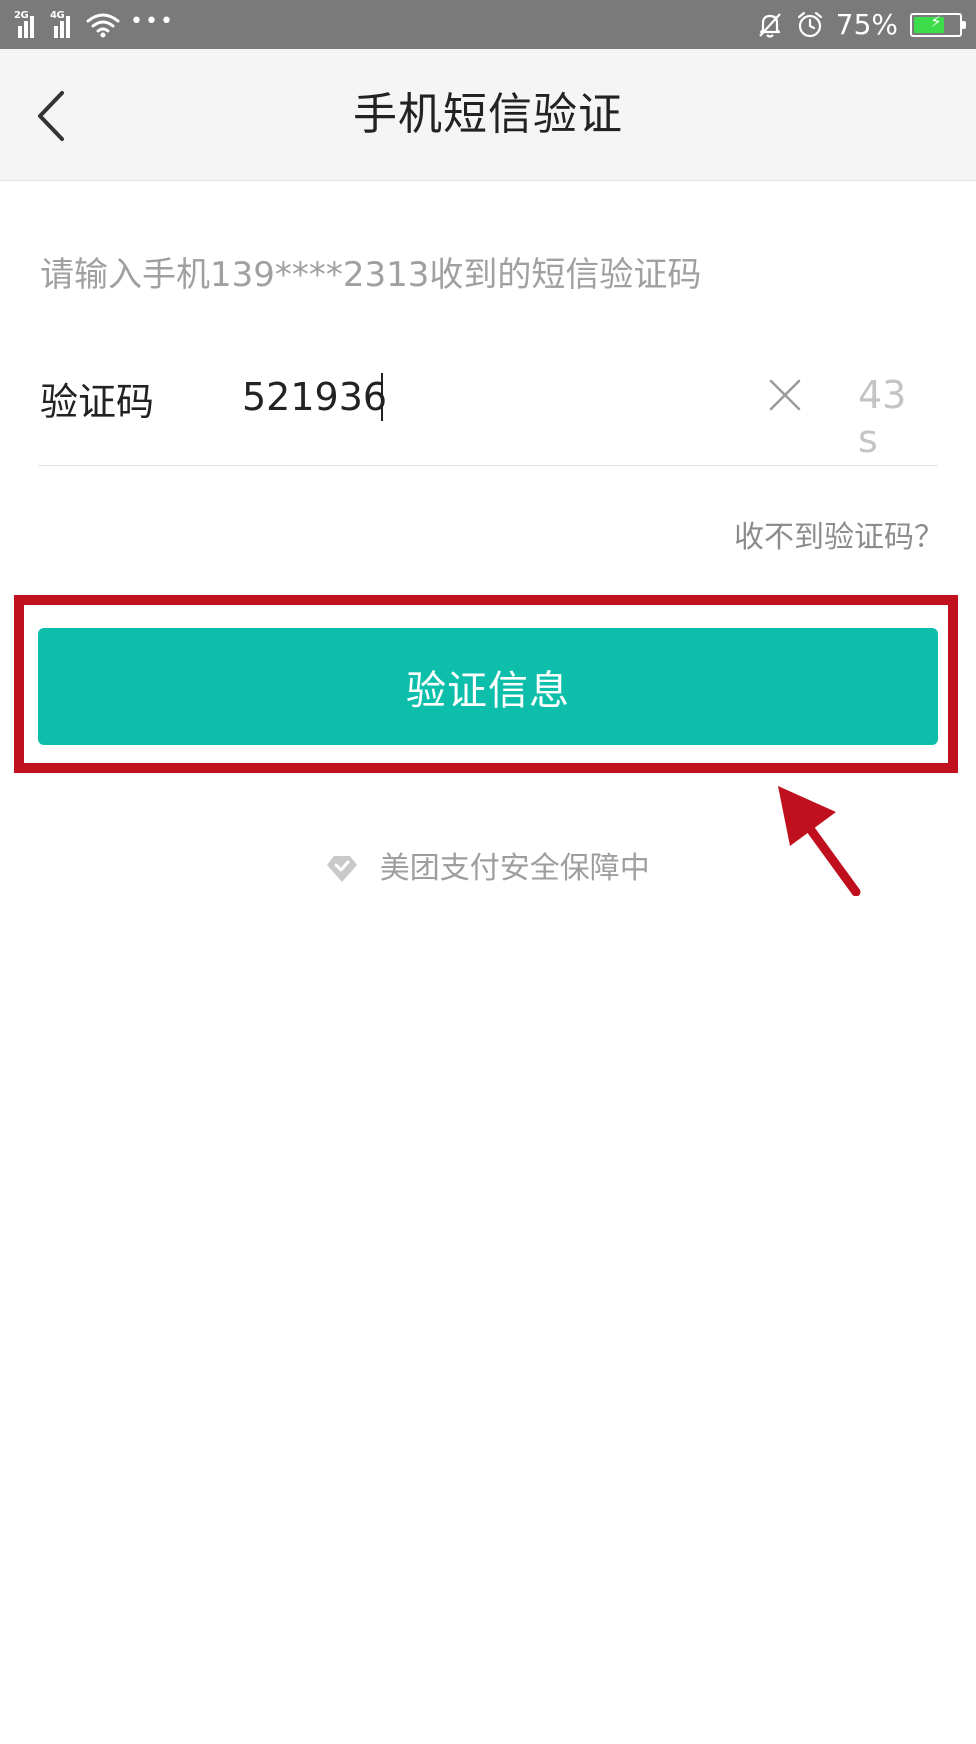 The height and width of the screenshot is (1744, 976). What do you see at coordinates (27, 23) in the screenshot?
I see `signal-2g-icon: 2G` at bounding box center [27, 23].